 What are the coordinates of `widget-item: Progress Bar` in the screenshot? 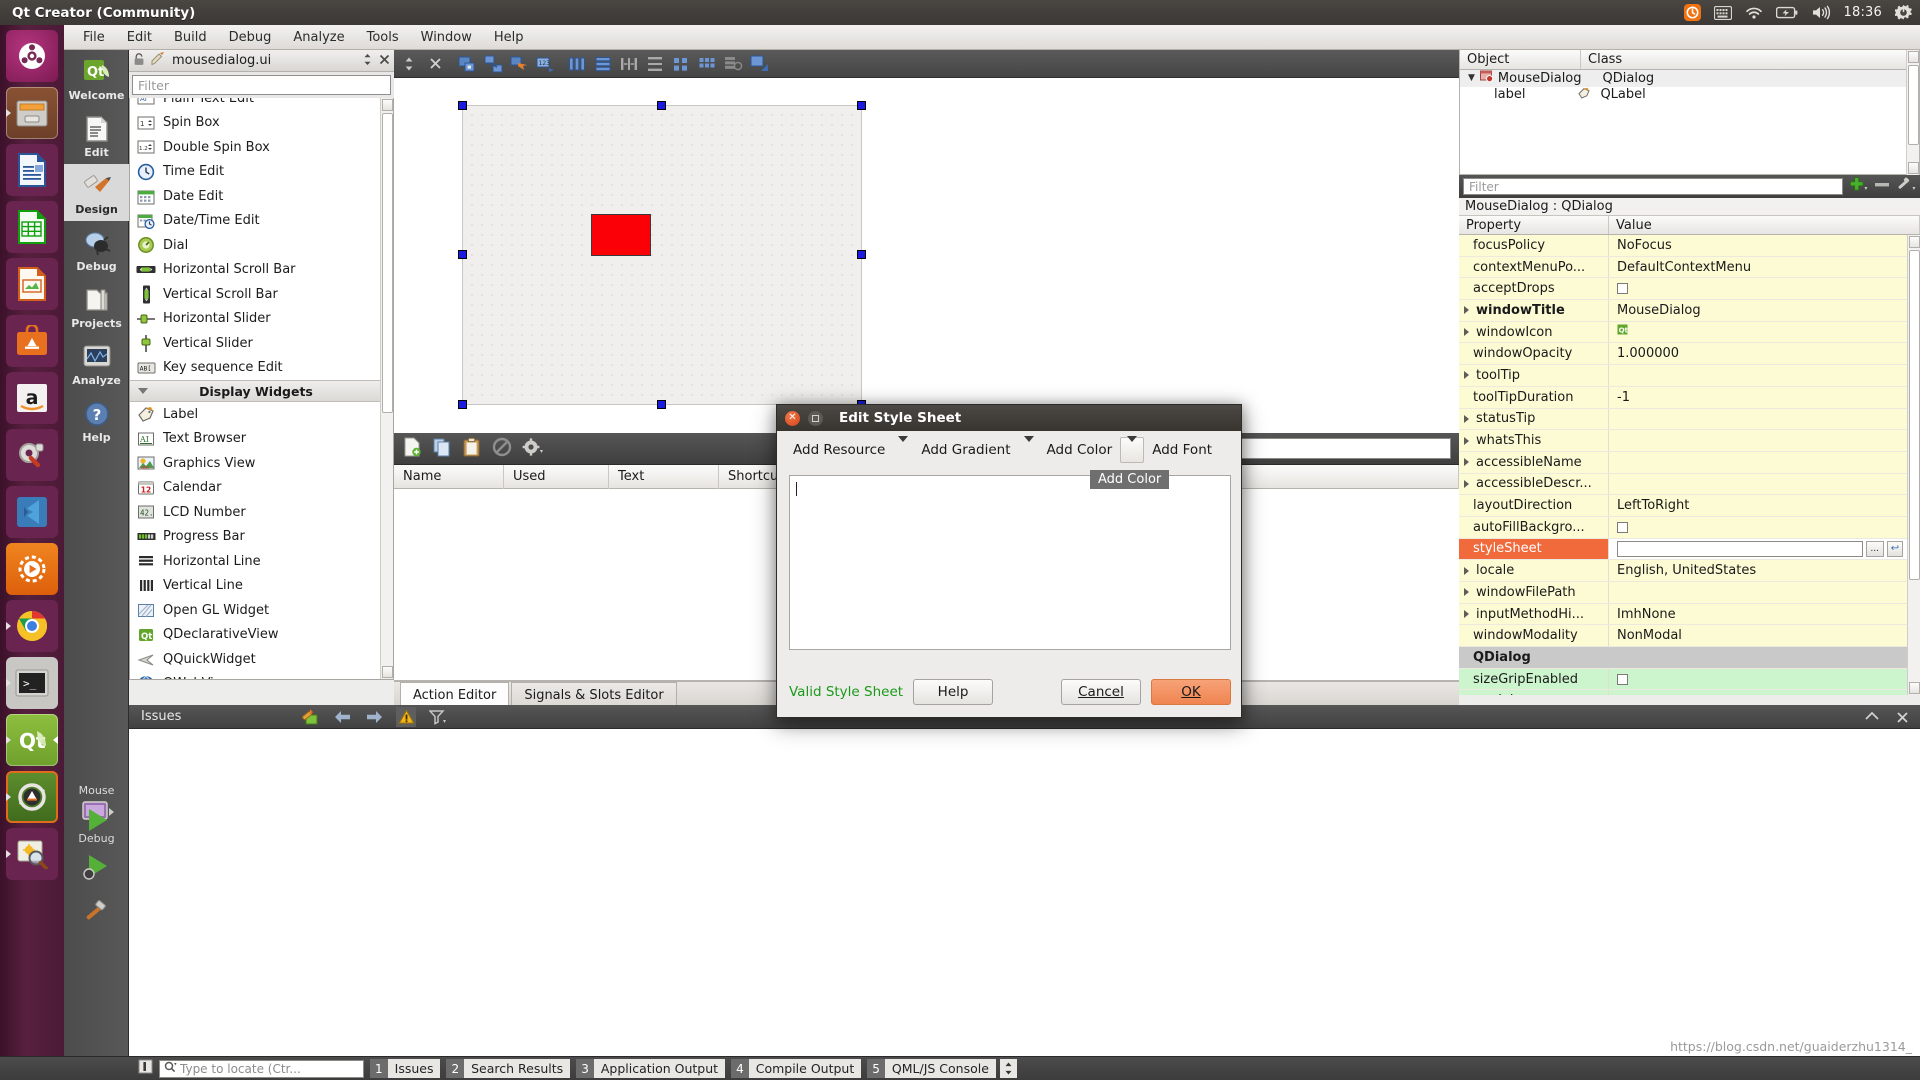 It's located at (256, 537).